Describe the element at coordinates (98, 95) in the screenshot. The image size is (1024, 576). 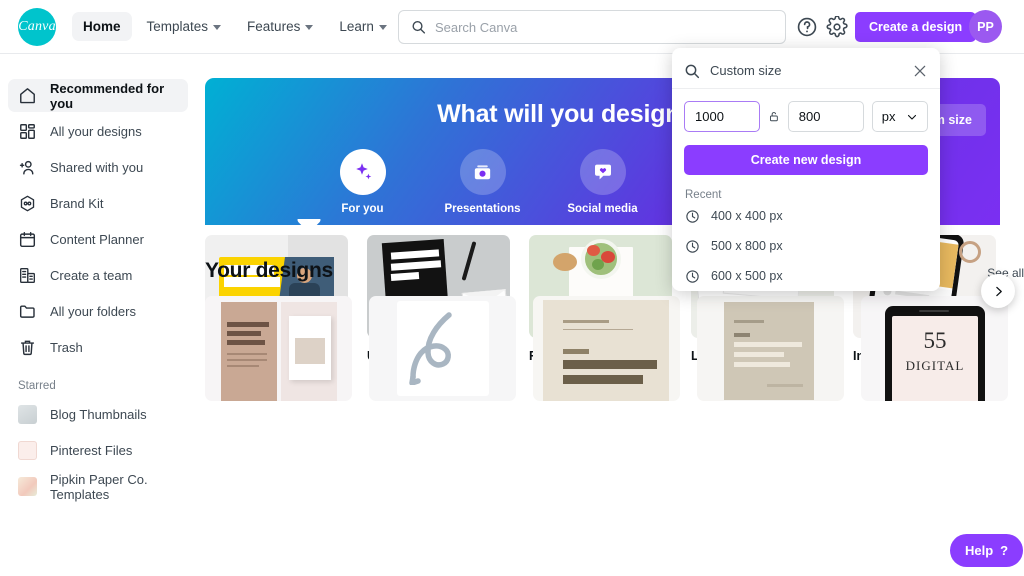
I see `sidebar-item-recommended-for-you: Recommended for you` at that location.